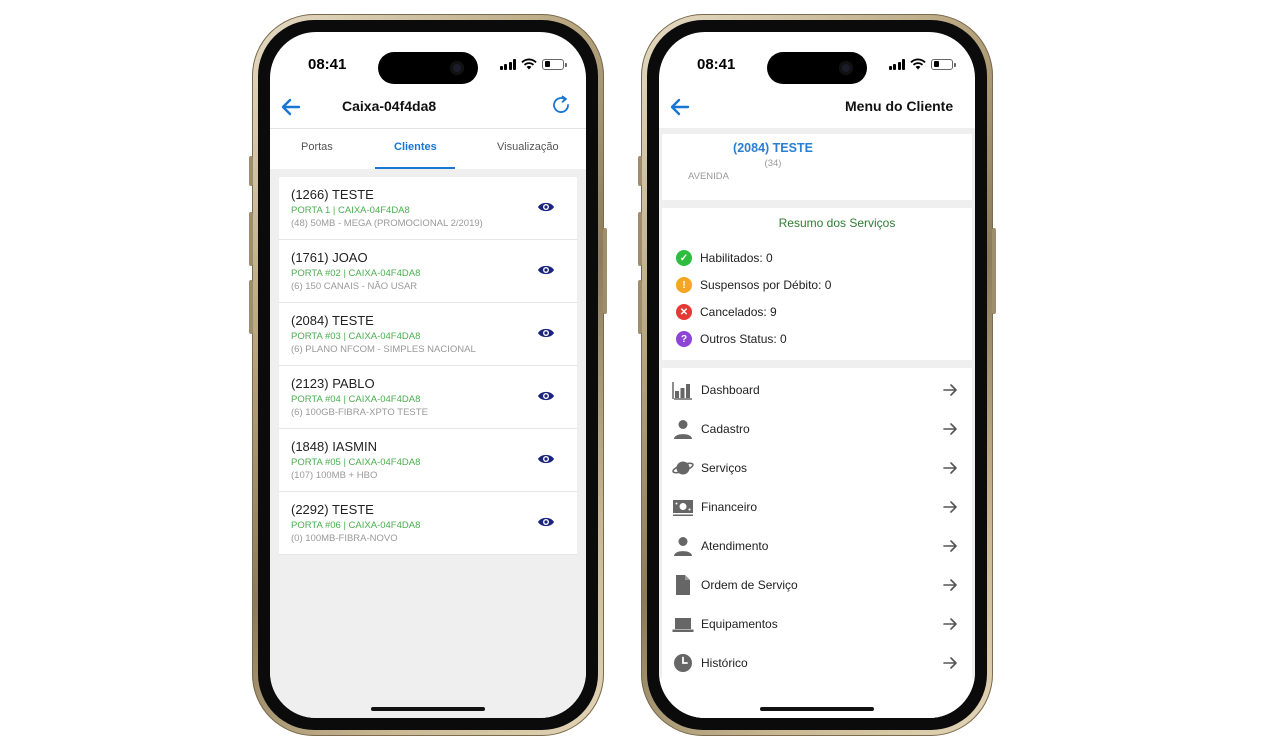 The width and height of the screenshot is (1280, 750). I want to click on page-title: Caixa-04f4da8, so click(389, 106).